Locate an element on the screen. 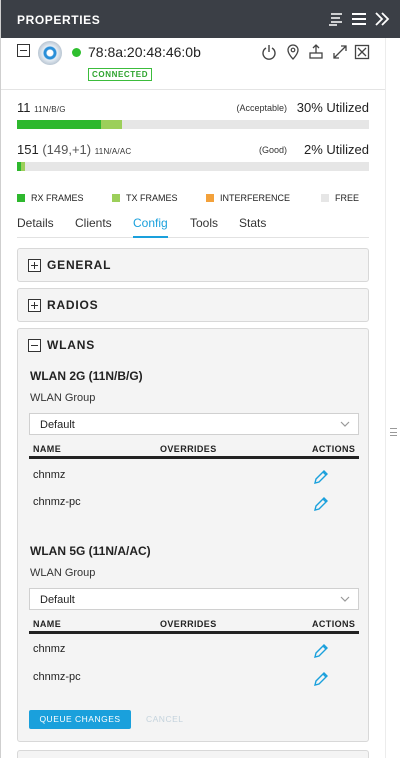  queue-changes-button: QUEUE CHANGES is located at coordinates (80, 719).